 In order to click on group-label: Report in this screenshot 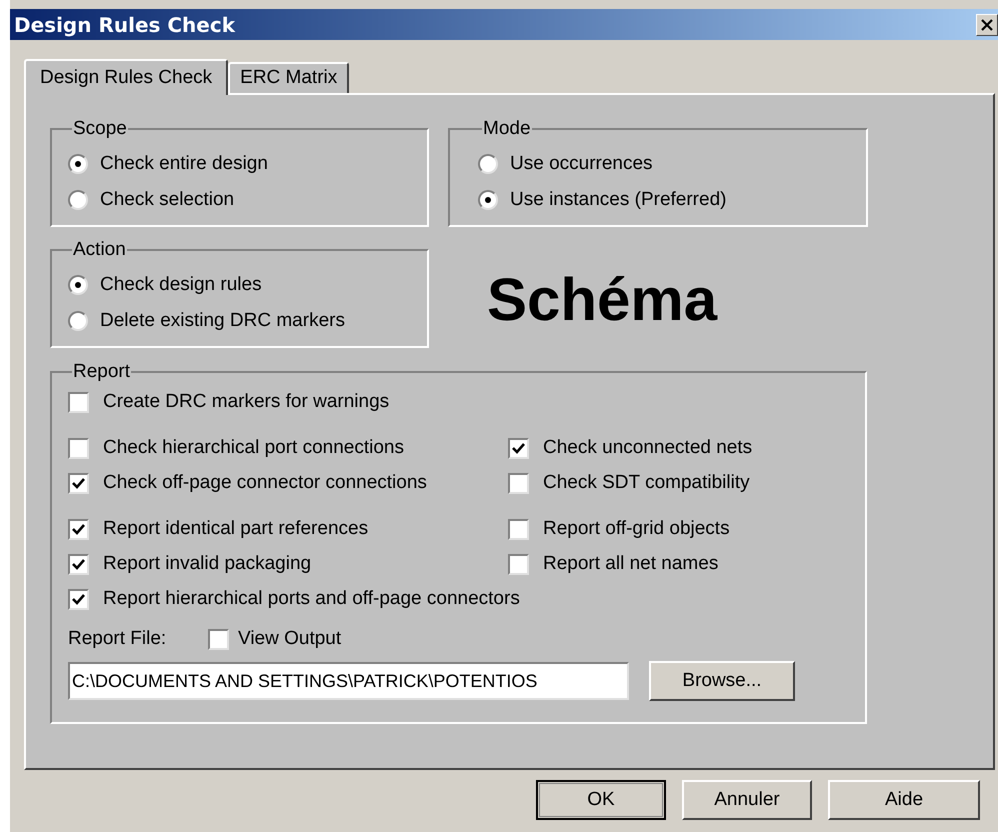, I will do `click(102, 371)`.